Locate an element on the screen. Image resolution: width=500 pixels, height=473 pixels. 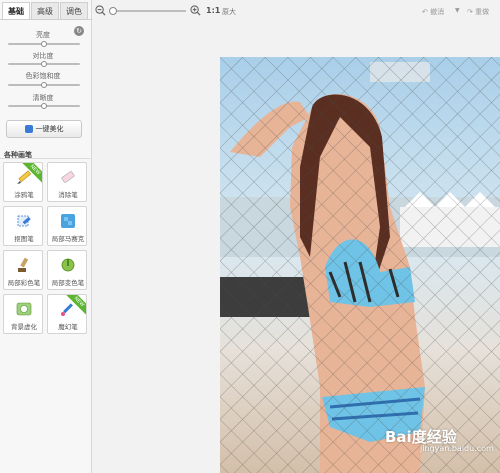
magic-pen-icon is located at coordinates (67, 309).